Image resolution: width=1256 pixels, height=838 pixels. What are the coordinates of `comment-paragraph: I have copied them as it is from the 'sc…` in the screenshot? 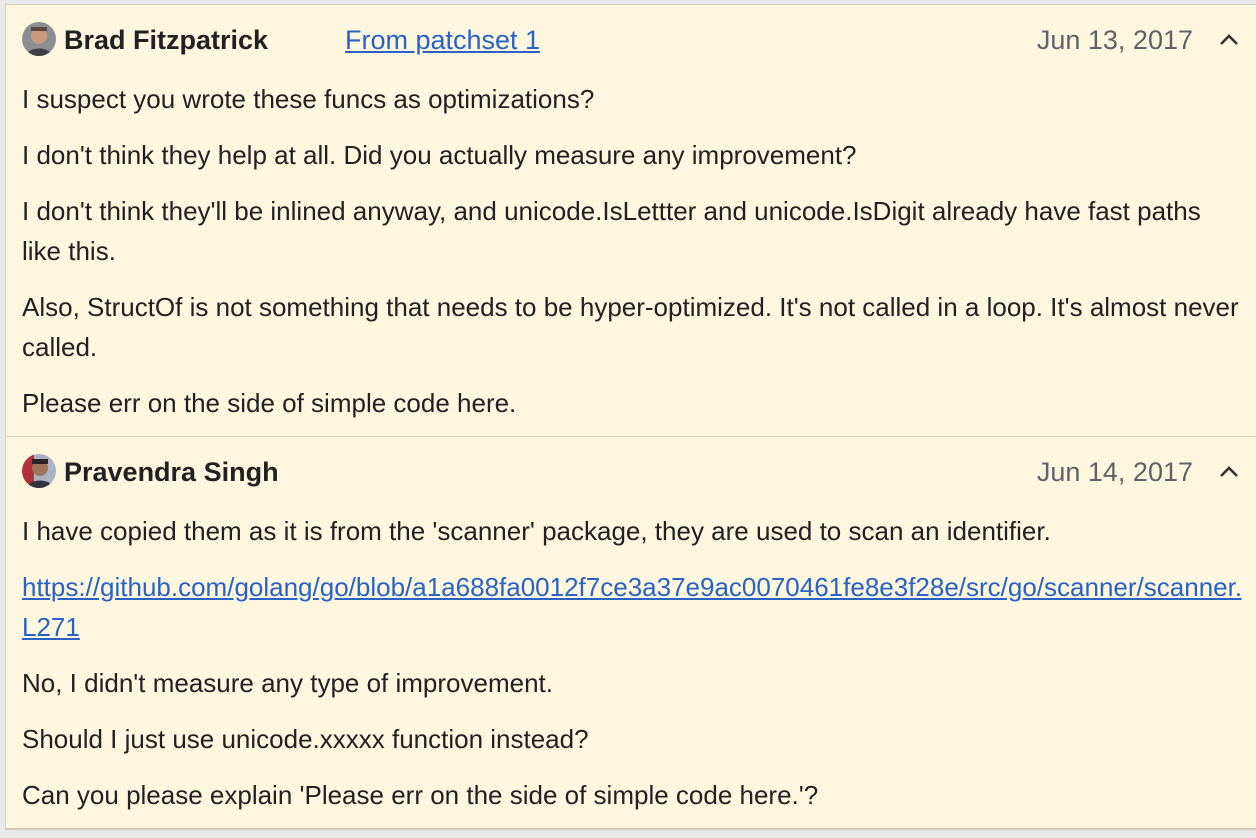 It's located at (536, 531).